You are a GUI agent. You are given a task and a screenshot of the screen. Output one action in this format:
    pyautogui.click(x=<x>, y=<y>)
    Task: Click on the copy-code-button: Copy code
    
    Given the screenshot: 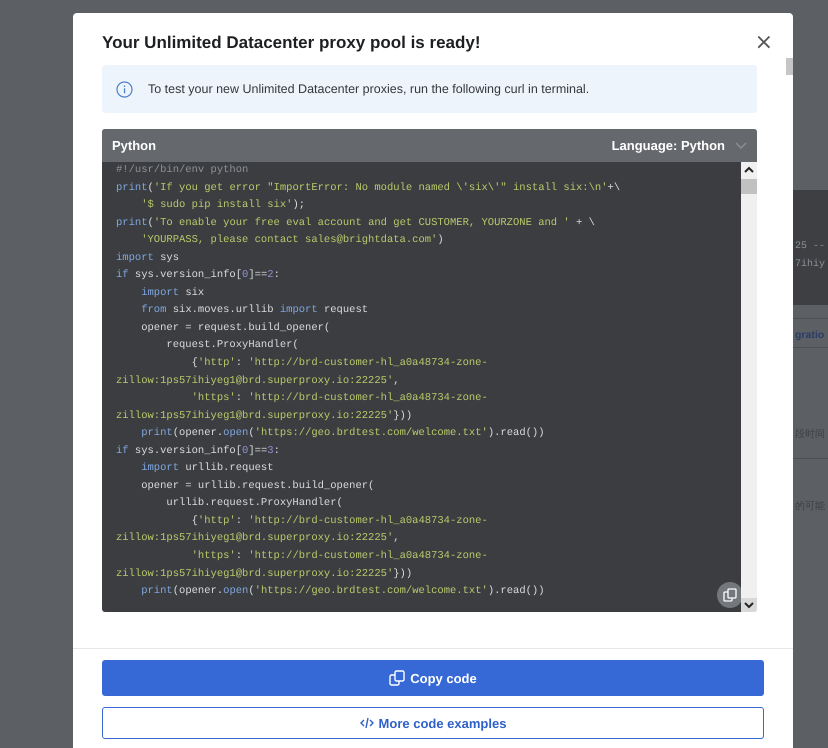 What is the action you would take?
    pyautogui.click(x=433, y=678)
    